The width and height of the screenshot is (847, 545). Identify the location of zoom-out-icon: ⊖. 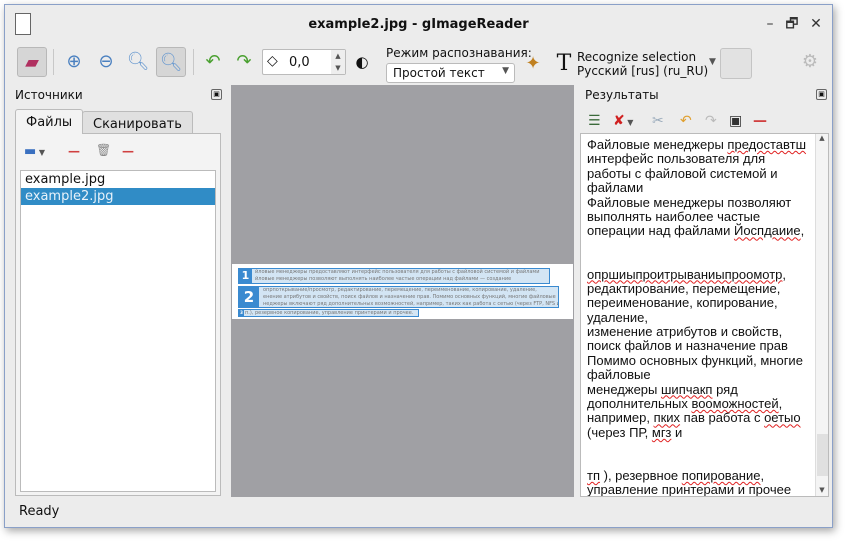
(106, 61).